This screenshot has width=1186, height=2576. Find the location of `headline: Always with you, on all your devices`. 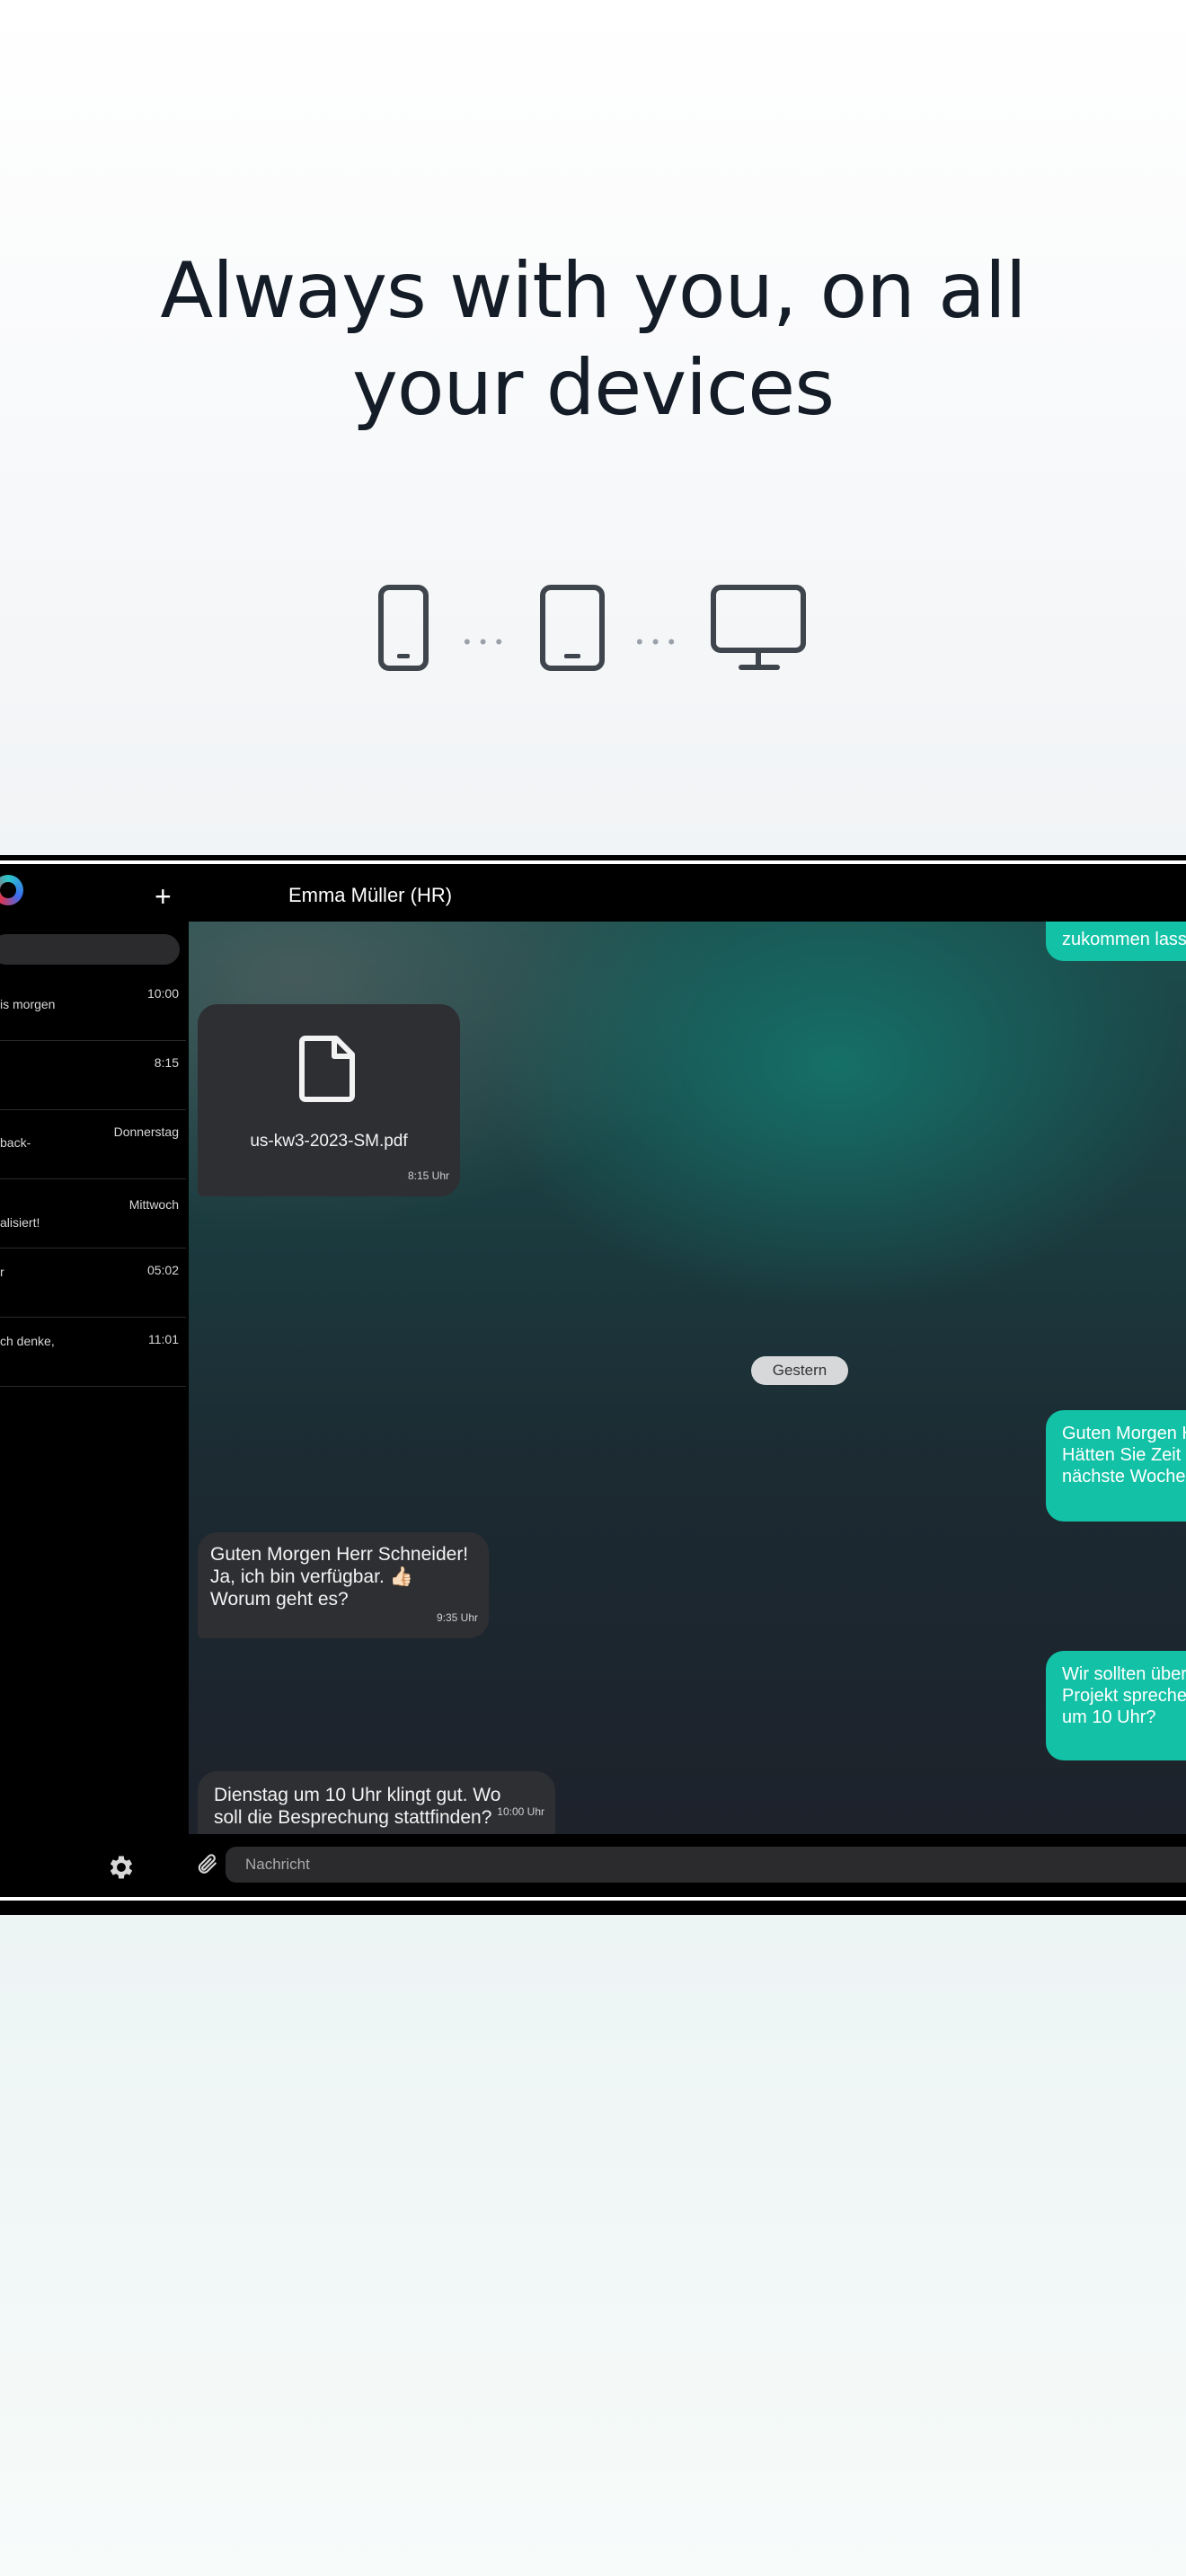

headline: Always with you, on all your devices is located at coordinates (593, 340).